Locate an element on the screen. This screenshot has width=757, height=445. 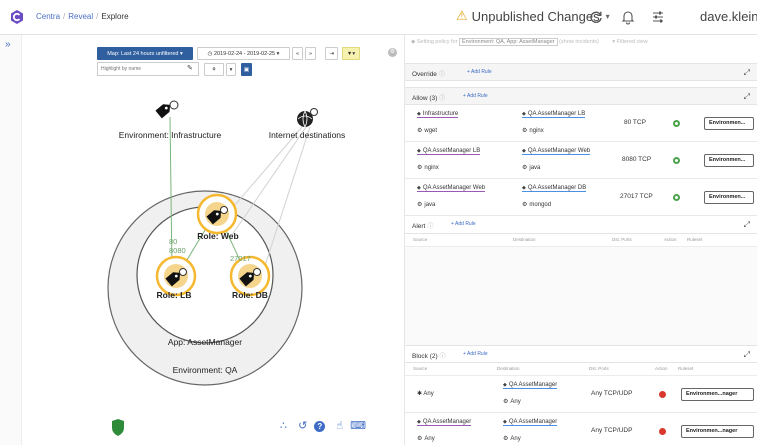
allow-status-icon is located at coordinates (676, 160).